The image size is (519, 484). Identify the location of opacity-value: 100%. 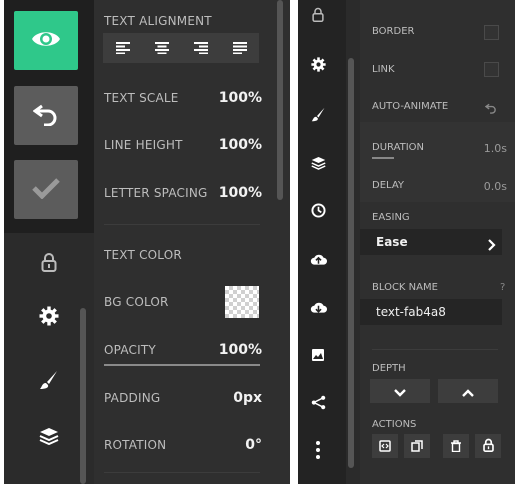
(240, 350).